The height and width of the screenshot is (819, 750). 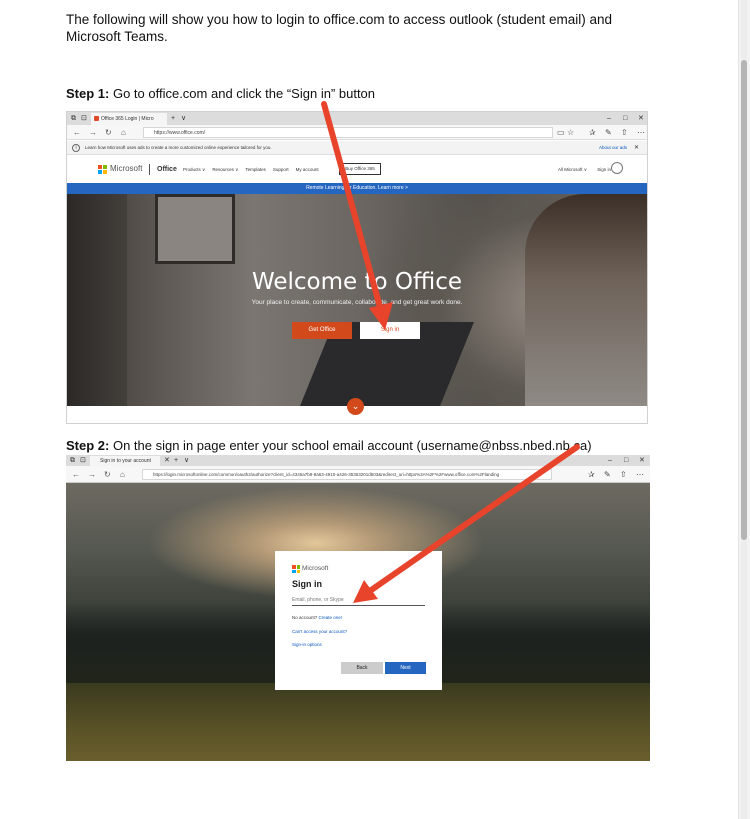 What do you see at coordinates (88, 93) in the screenshot?
I see `step1-label: Step 1:` at bounding box center [88, 93].